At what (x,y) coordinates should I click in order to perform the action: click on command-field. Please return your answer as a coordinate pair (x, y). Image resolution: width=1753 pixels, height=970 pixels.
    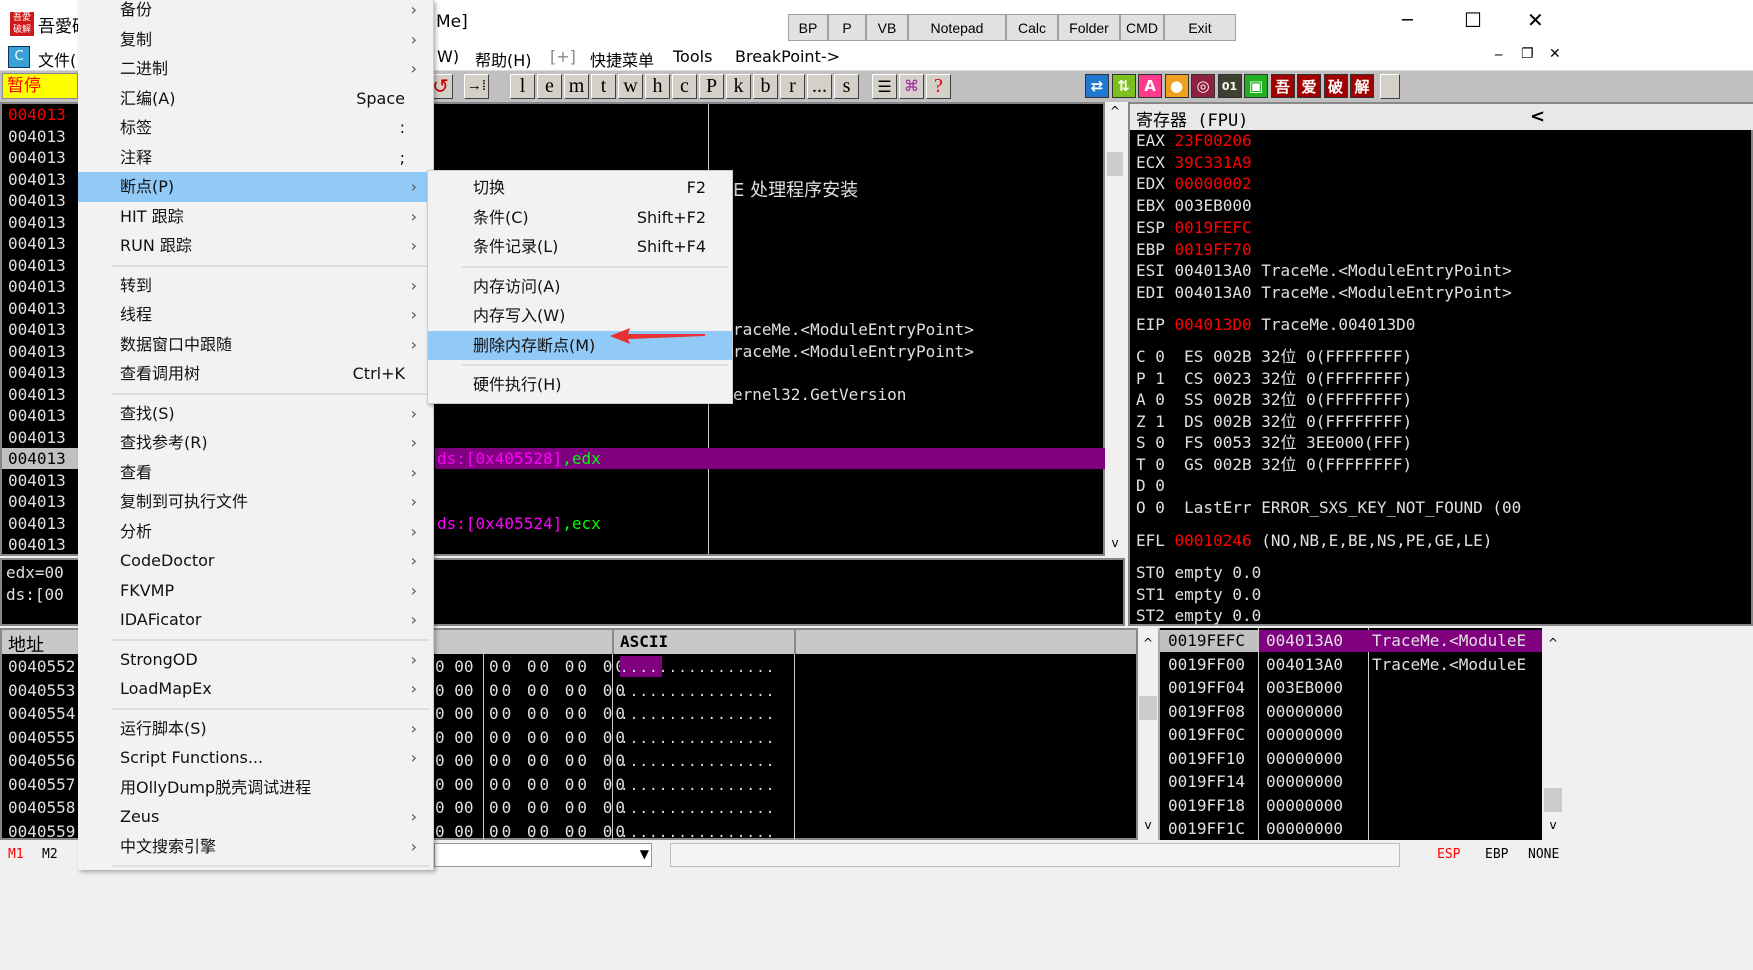
    Looking at the image, I should click on (1035, 855).